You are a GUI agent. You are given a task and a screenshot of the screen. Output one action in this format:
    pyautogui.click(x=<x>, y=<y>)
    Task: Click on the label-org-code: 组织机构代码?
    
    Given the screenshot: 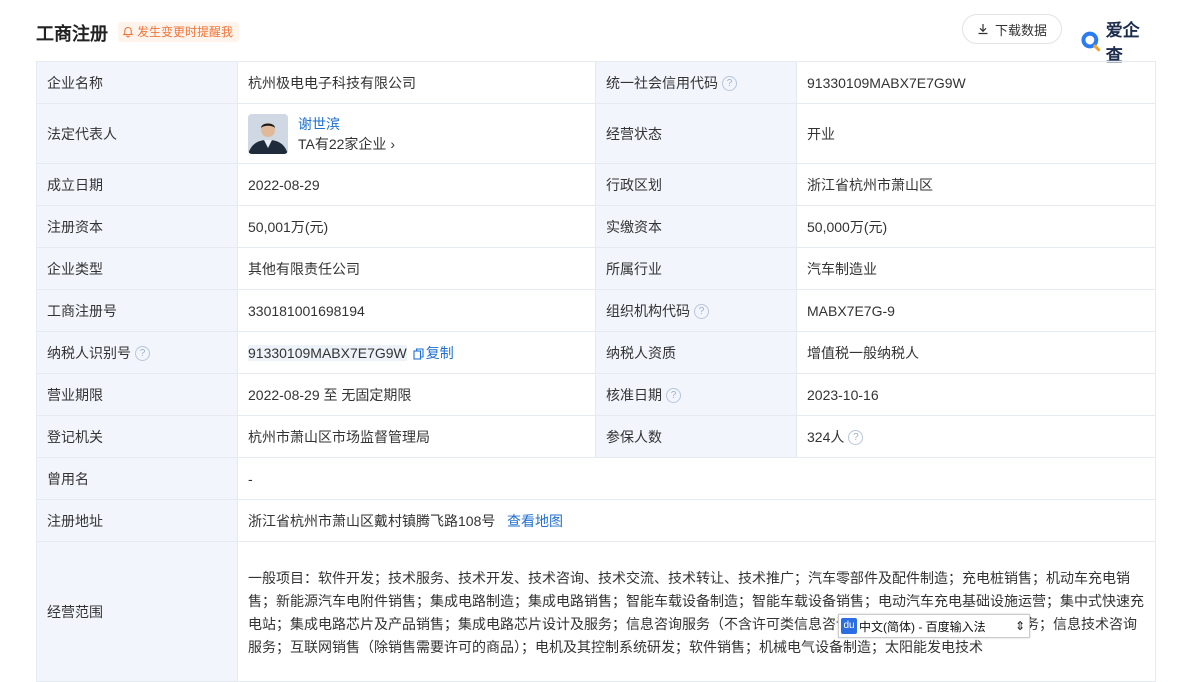 What is the action you would take?
    pyautogui.click(x=696, y=310)
    